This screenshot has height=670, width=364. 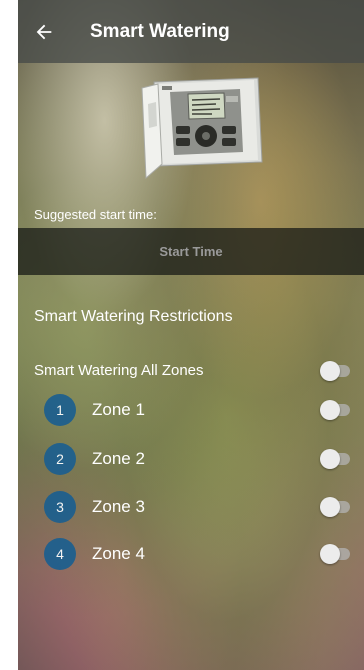 I want to click on zone-label: Zone 3, so click(x=118, y=506).